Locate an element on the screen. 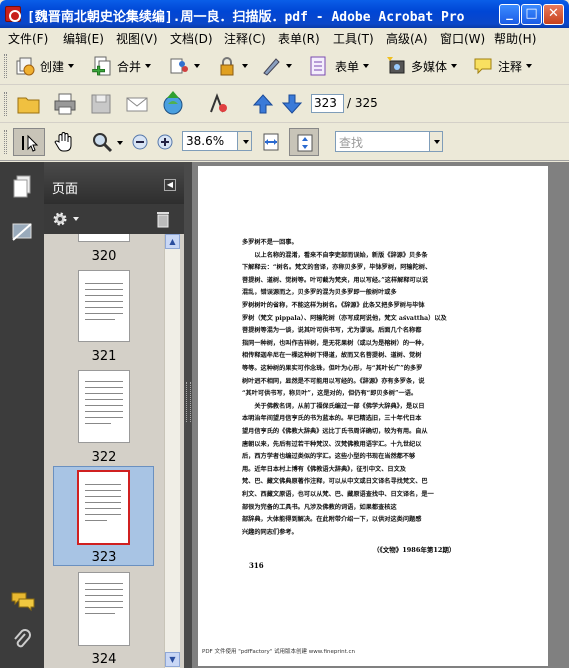  article-source: （《文物》1986年第12期） is located at coordinates (414, 550).